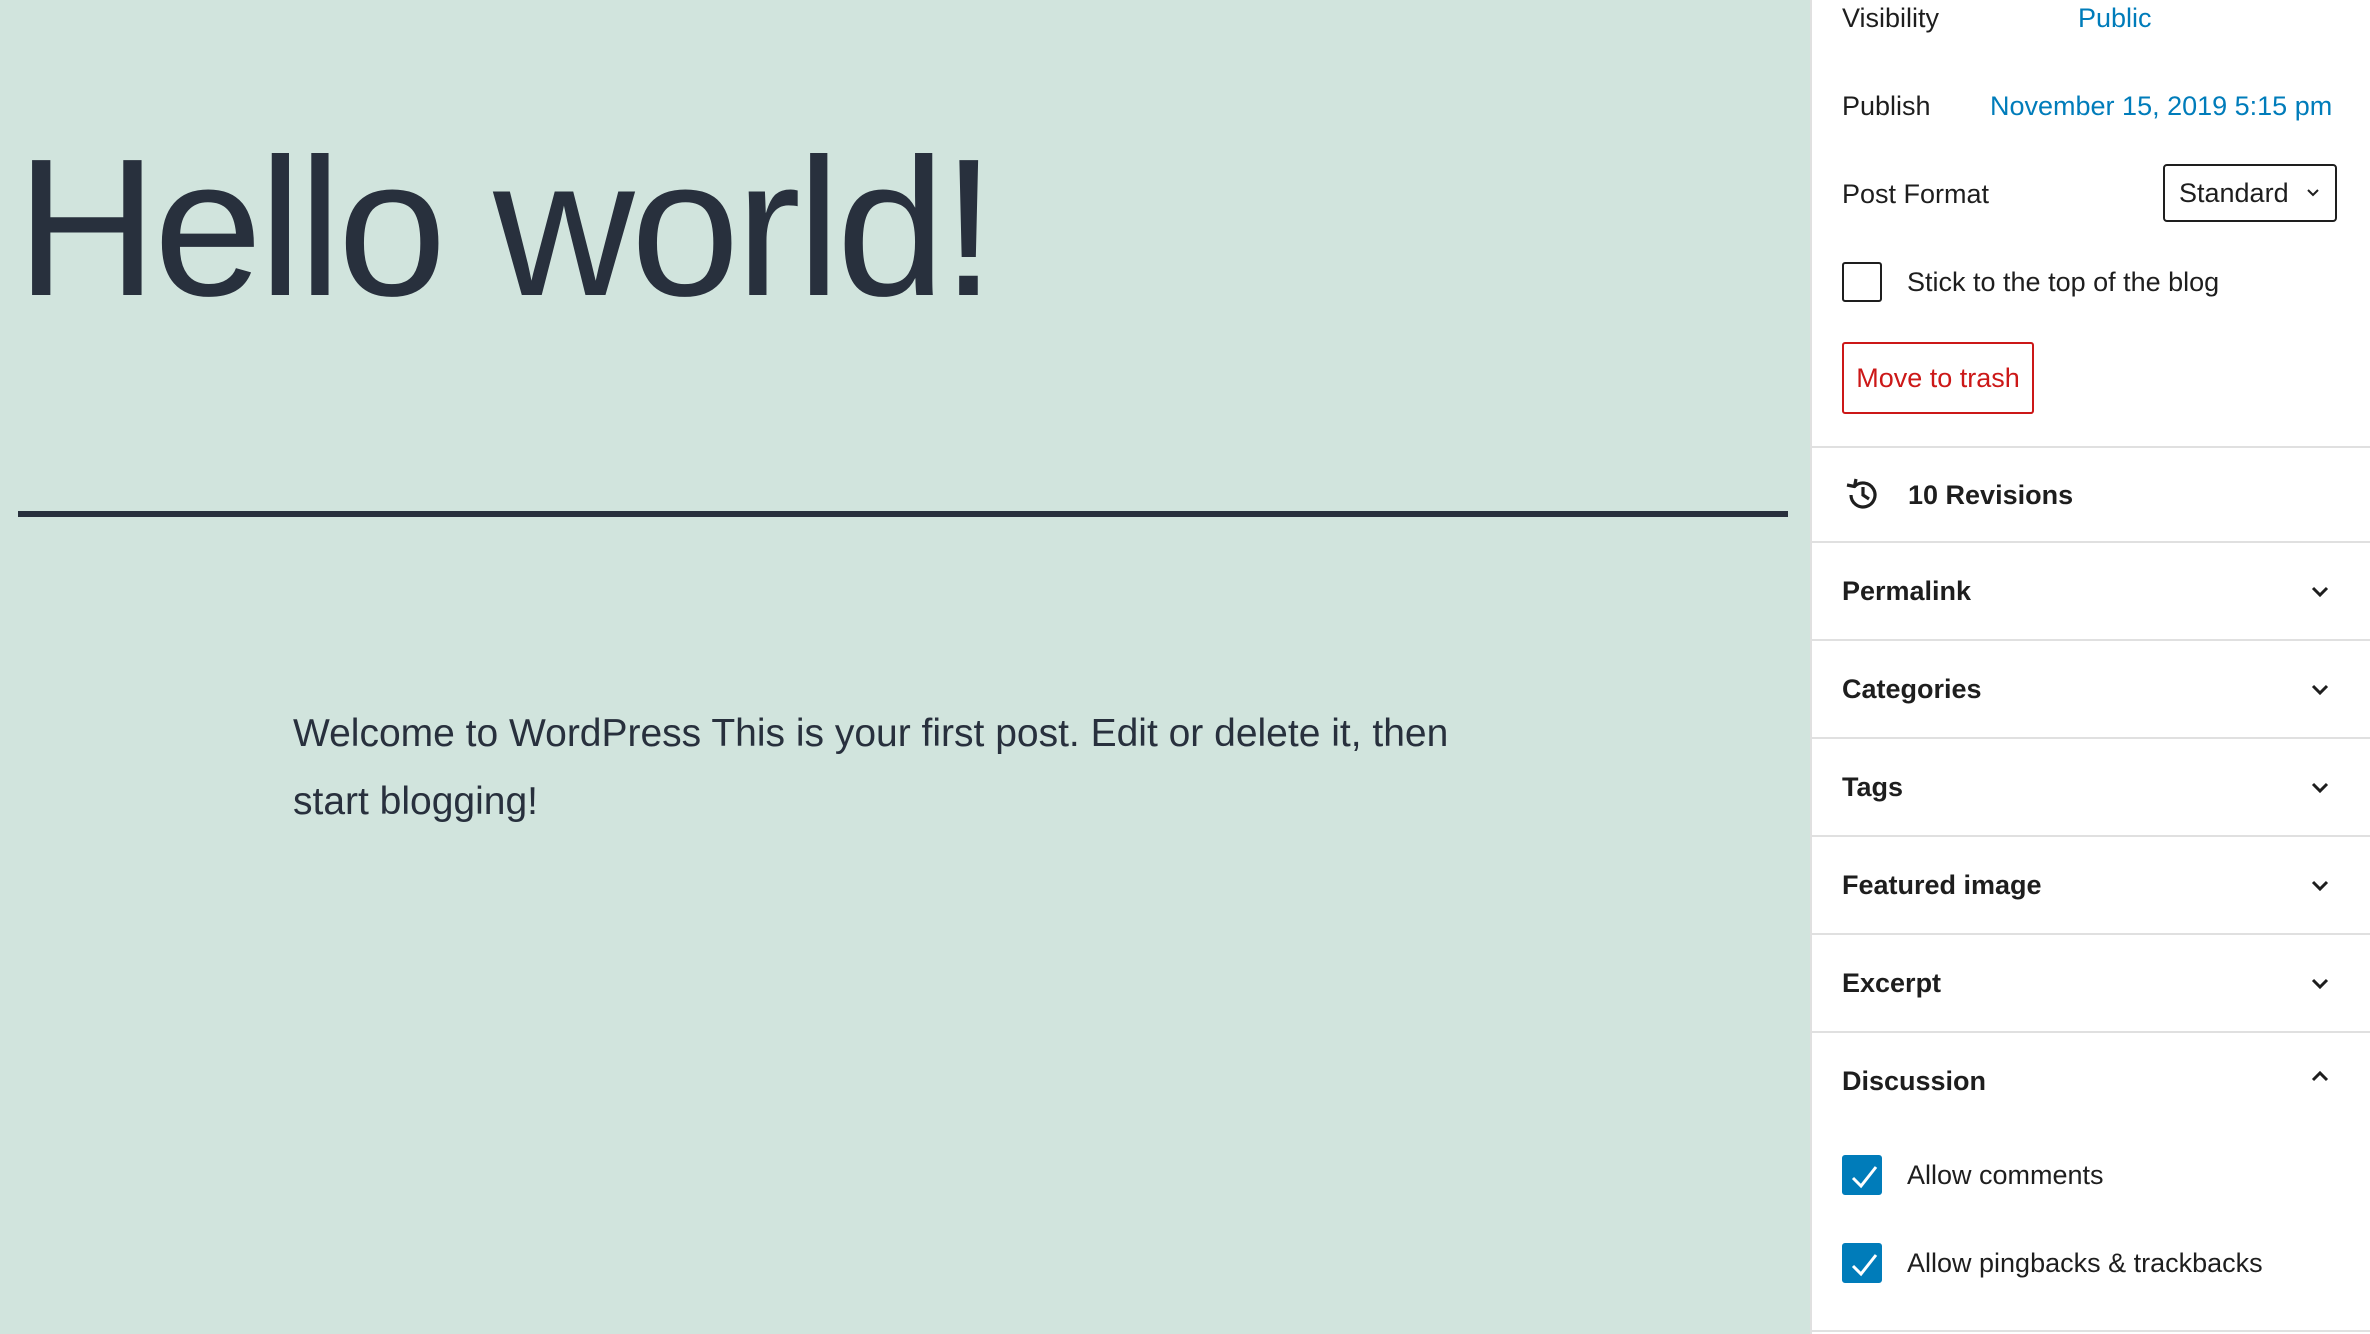 The image size is (2370, 1334). What do you see at coordinates (1916, 194) in the screenshot?
I see `post-format-label: Post Format` at bounding box center [1916, 194].